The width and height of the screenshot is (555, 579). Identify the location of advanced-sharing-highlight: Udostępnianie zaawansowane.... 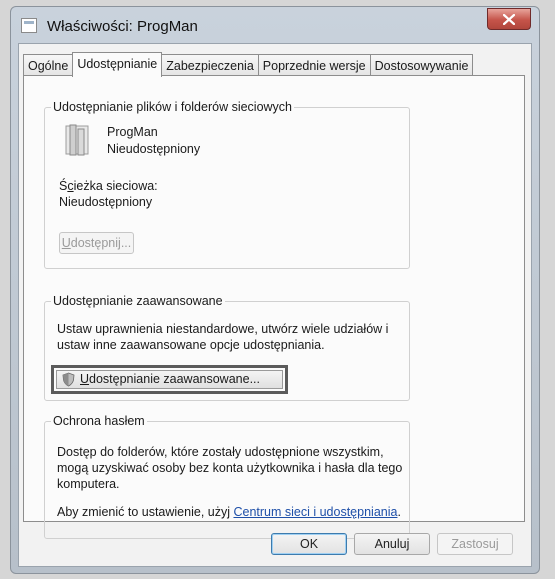
(169, 379).